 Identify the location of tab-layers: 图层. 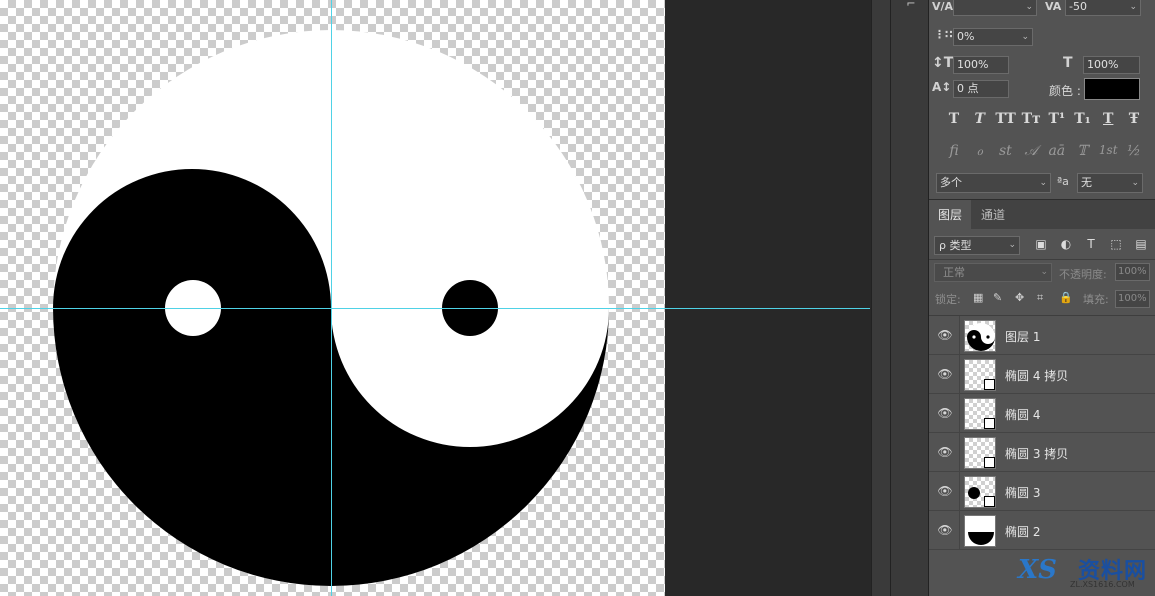
(950, 215).